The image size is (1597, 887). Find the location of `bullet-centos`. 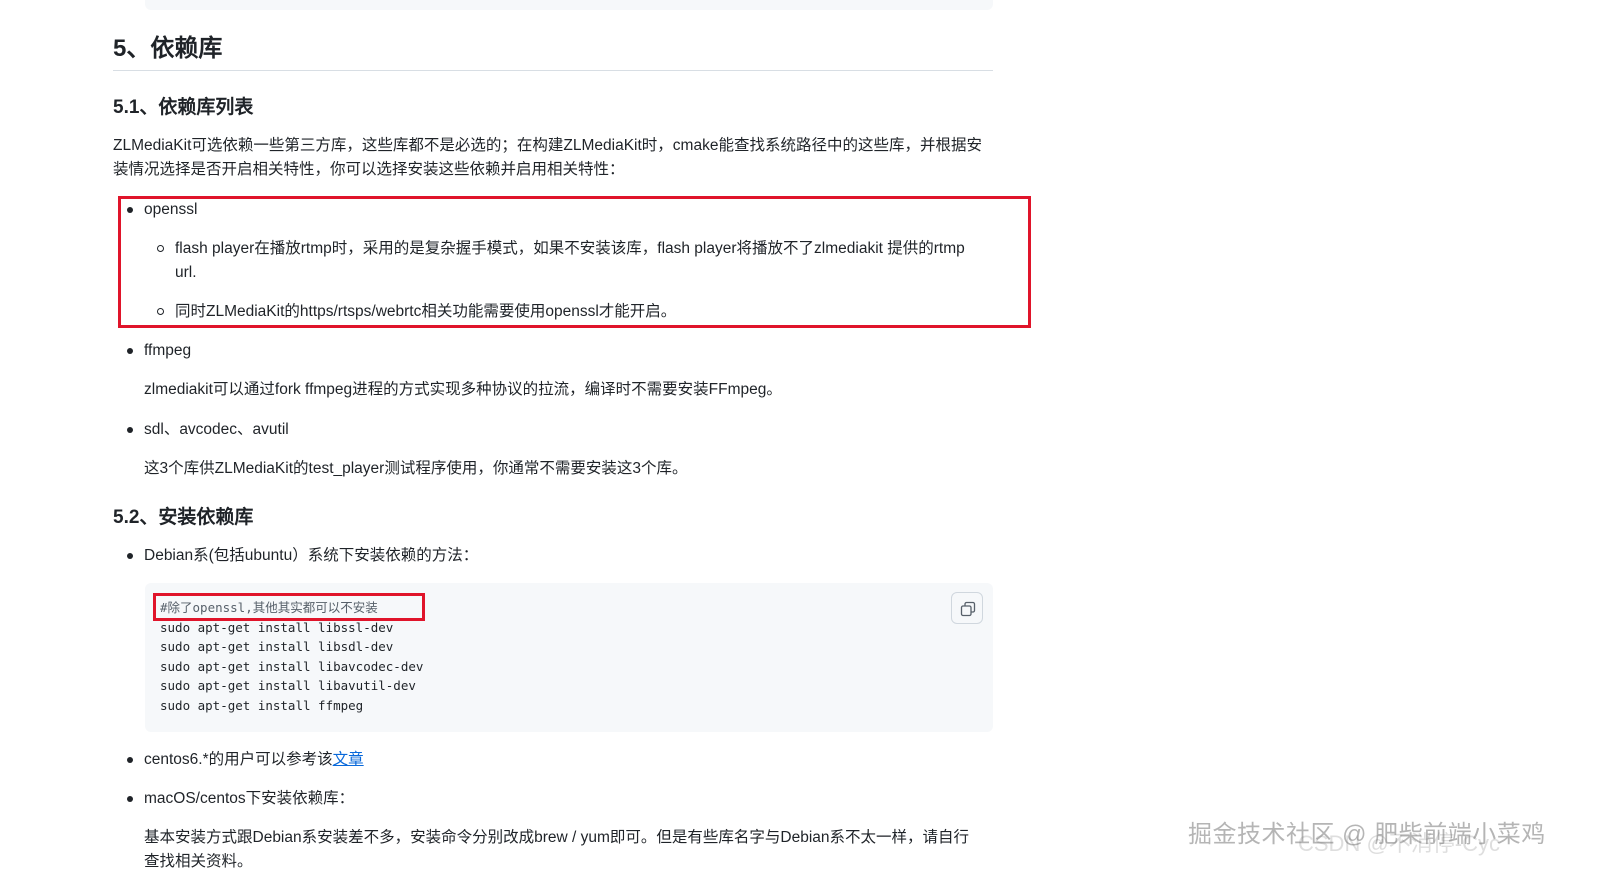

bullet-centos is located at coordinates (130, 760).